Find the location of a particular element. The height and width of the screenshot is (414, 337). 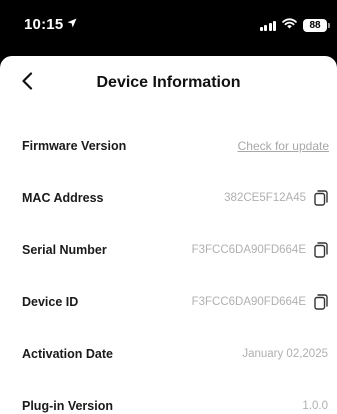

firmware-version-row: Firmware Version Check for update is located at coordinates (168, 146).